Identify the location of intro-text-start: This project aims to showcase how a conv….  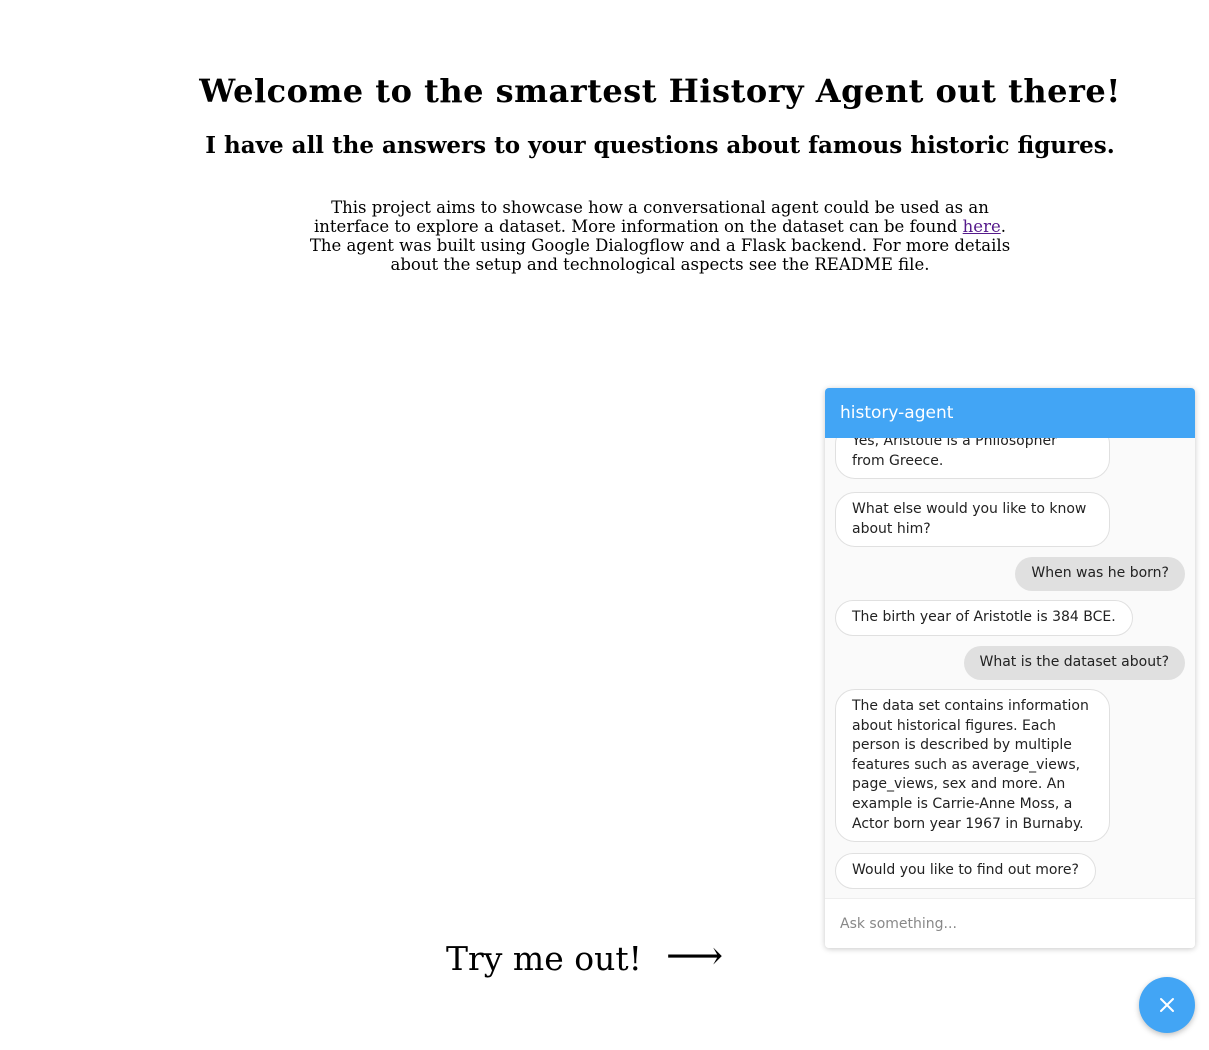
(651, 217).